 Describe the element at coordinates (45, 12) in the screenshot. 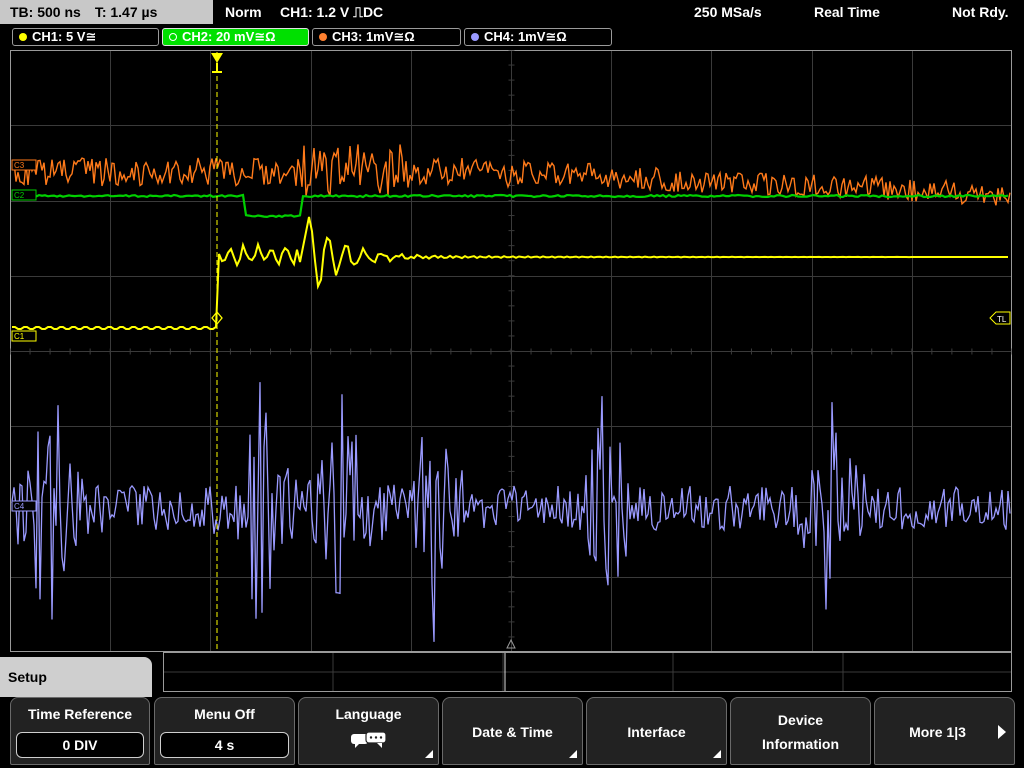

I see `timebase-value: TB: 500 ns` at that location.